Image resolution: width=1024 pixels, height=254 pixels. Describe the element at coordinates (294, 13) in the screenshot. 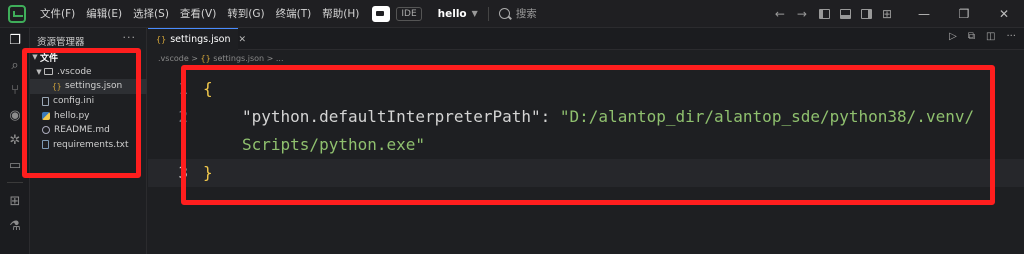

I see `menu-terminal: 终端(T)` at that location.